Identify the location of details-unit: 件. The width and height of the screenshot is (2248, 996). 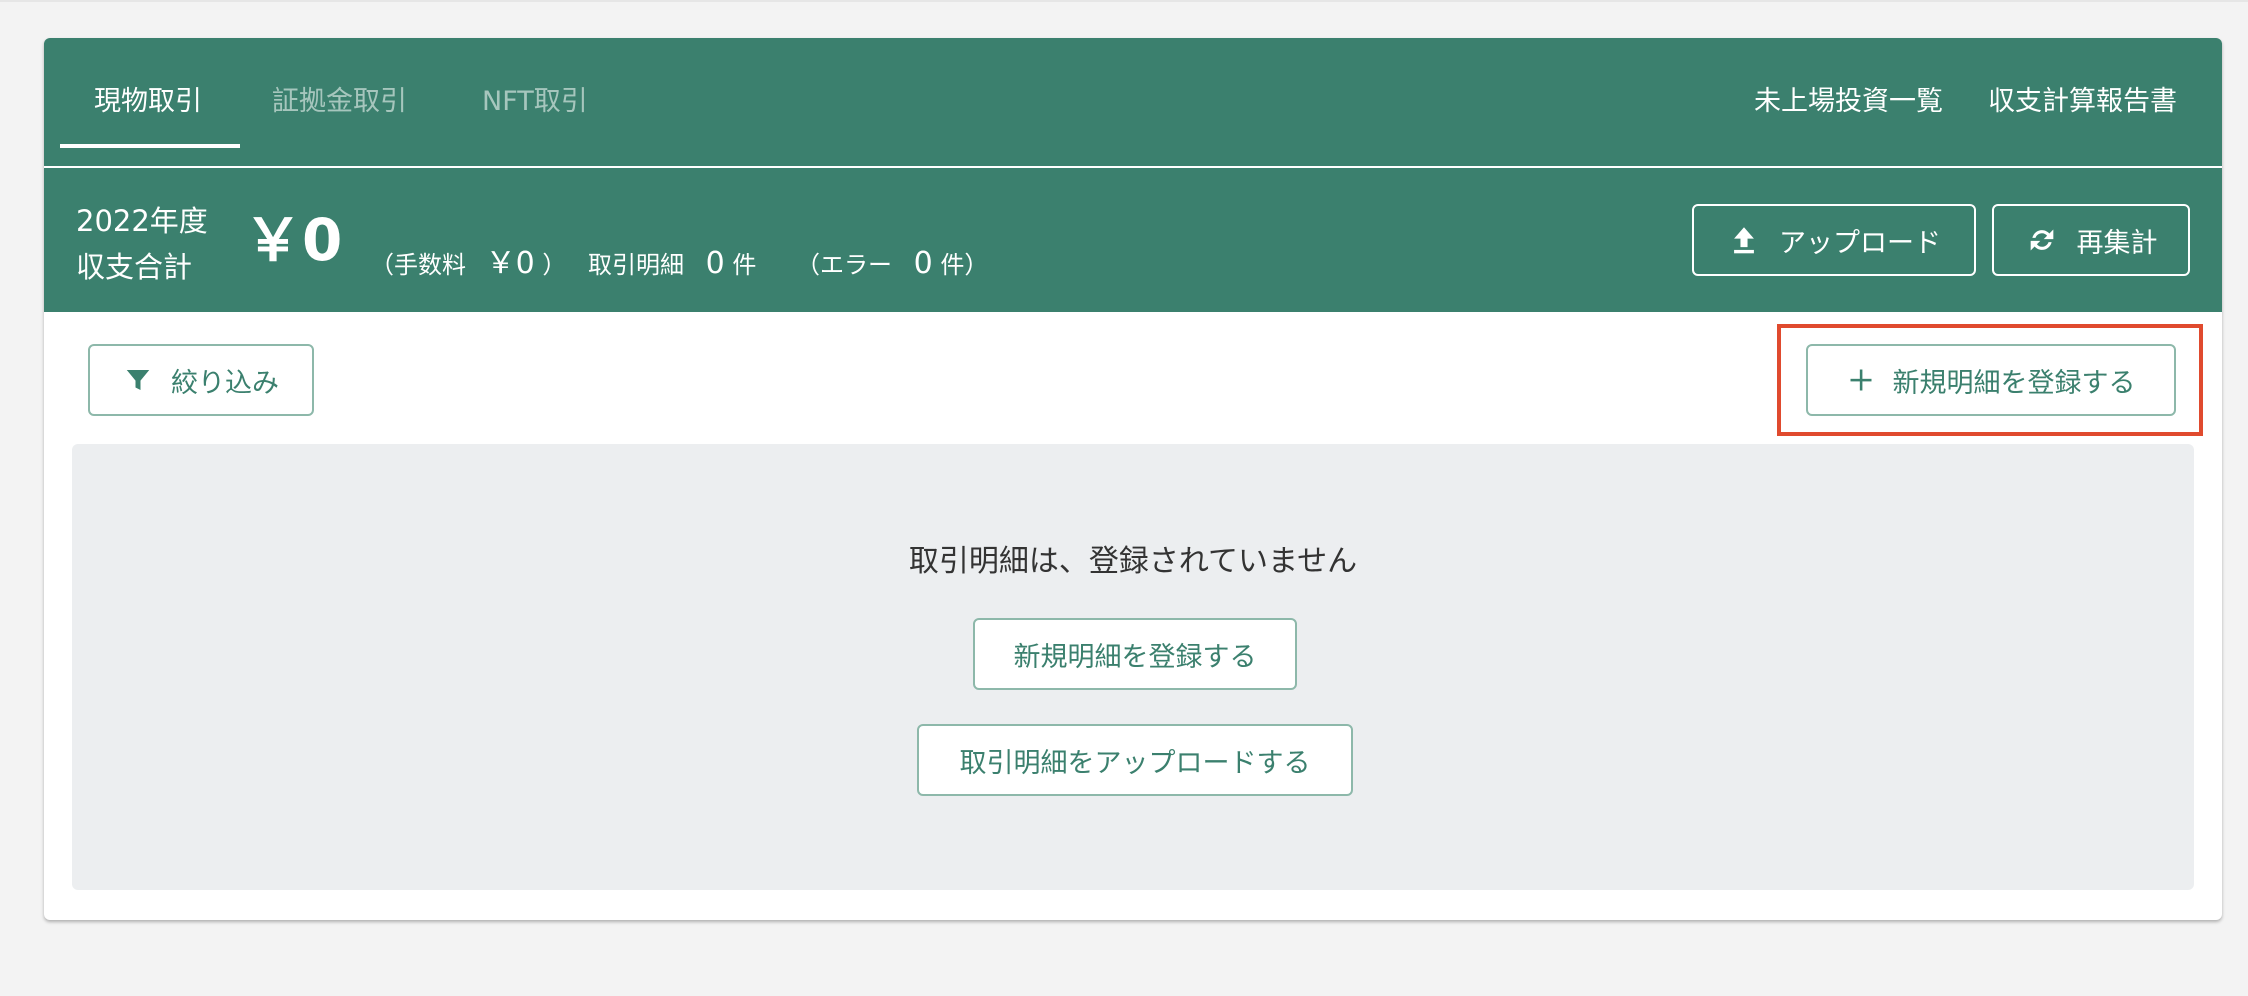
(744, 265).